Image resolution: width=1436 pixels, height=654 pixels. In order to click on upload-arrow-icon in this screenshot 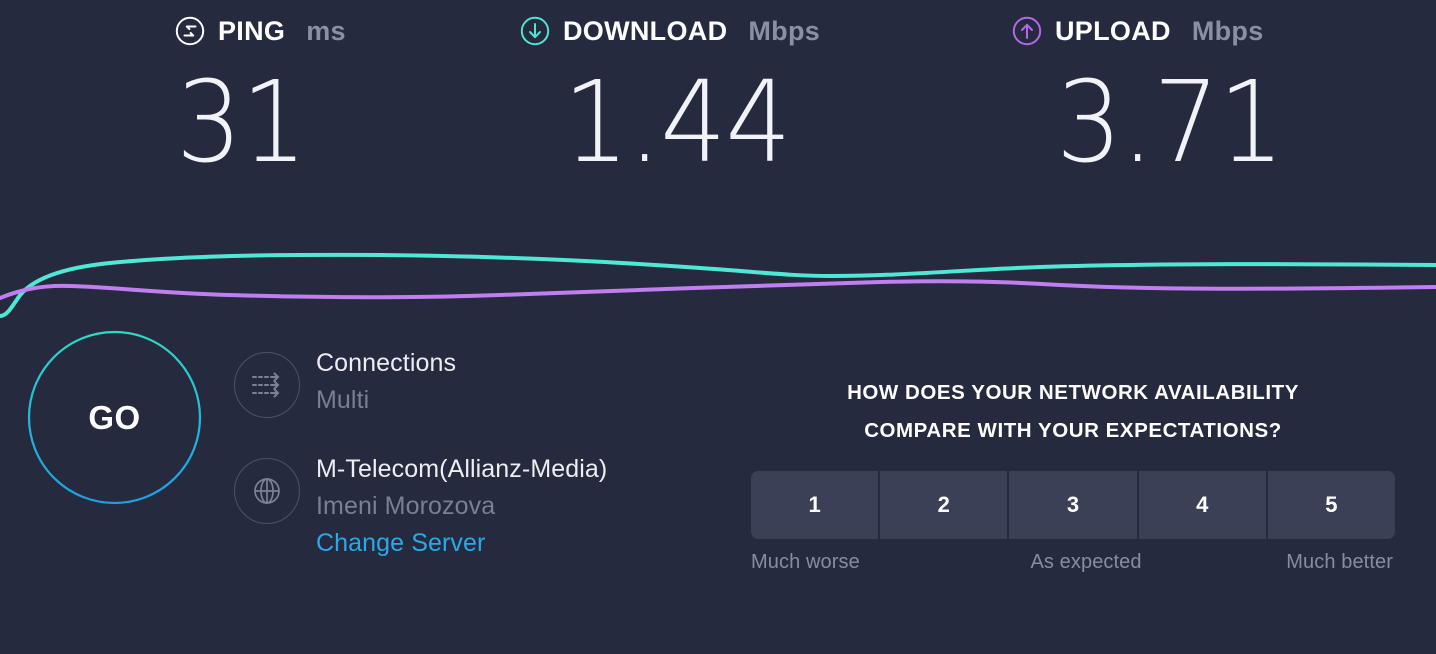, I will do `click(1027, 31)`.